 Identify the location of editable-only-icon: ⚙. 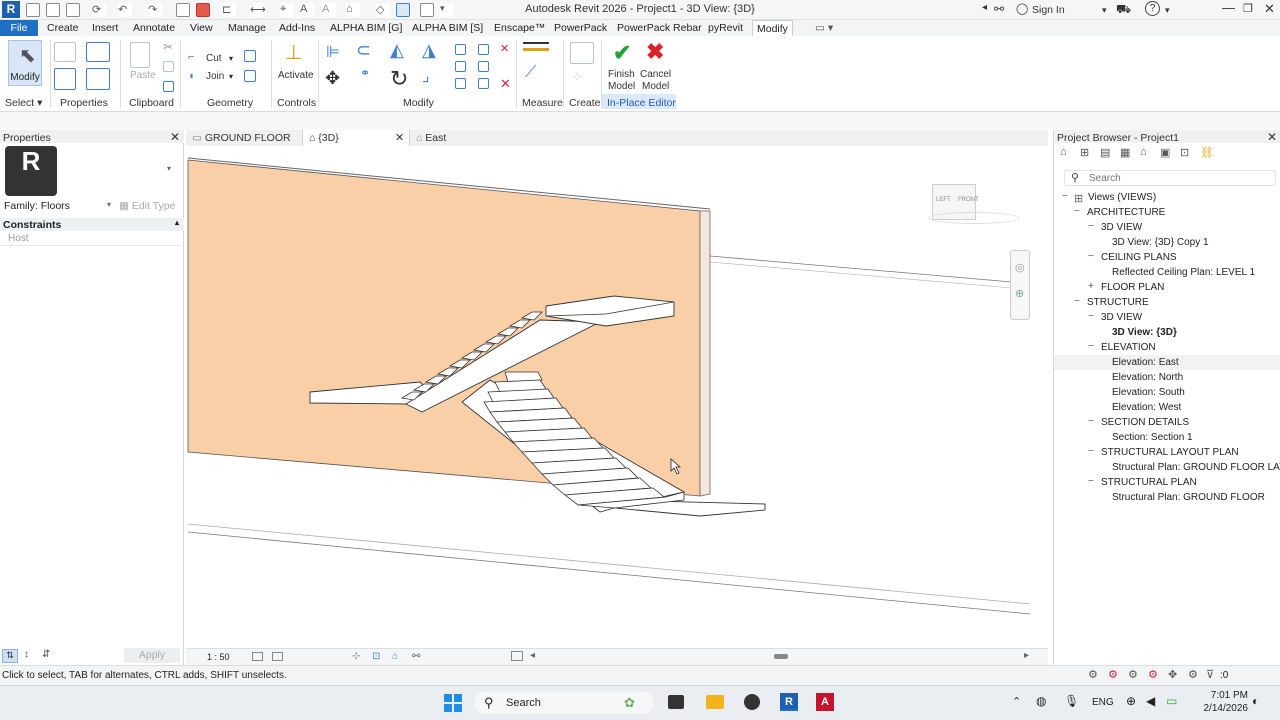
(1193, 674).